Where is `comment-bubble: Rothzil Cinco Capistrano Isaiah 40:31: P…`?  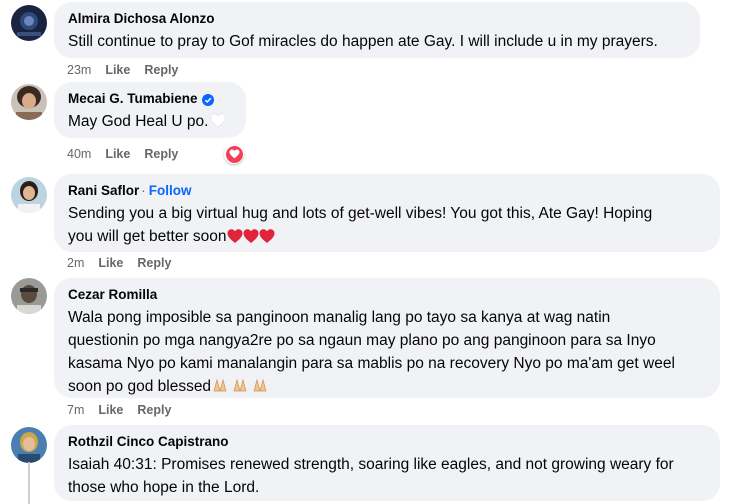 comment-bubble: Rothzil Cinco Capistrano Isaiah 40:31: P… is located at coordinates (387, 463).